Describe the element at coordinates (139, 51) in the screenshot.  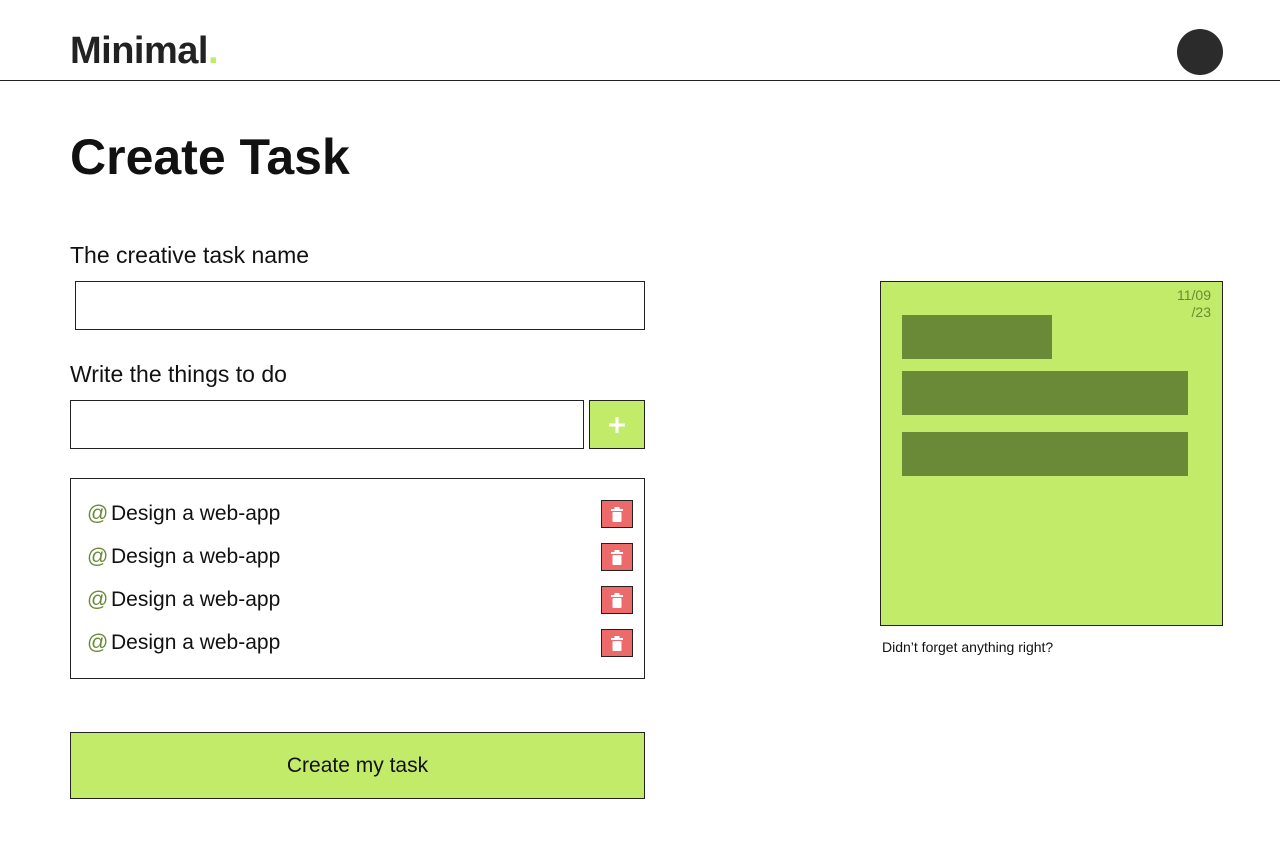
I see `logo-text: Minimal` at that location.